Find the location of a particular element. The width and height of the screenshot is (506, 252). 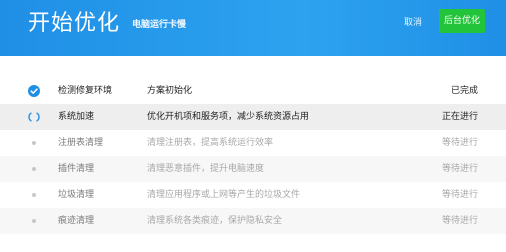

task-name: 插件清理 is located at coordinates (76, 169).